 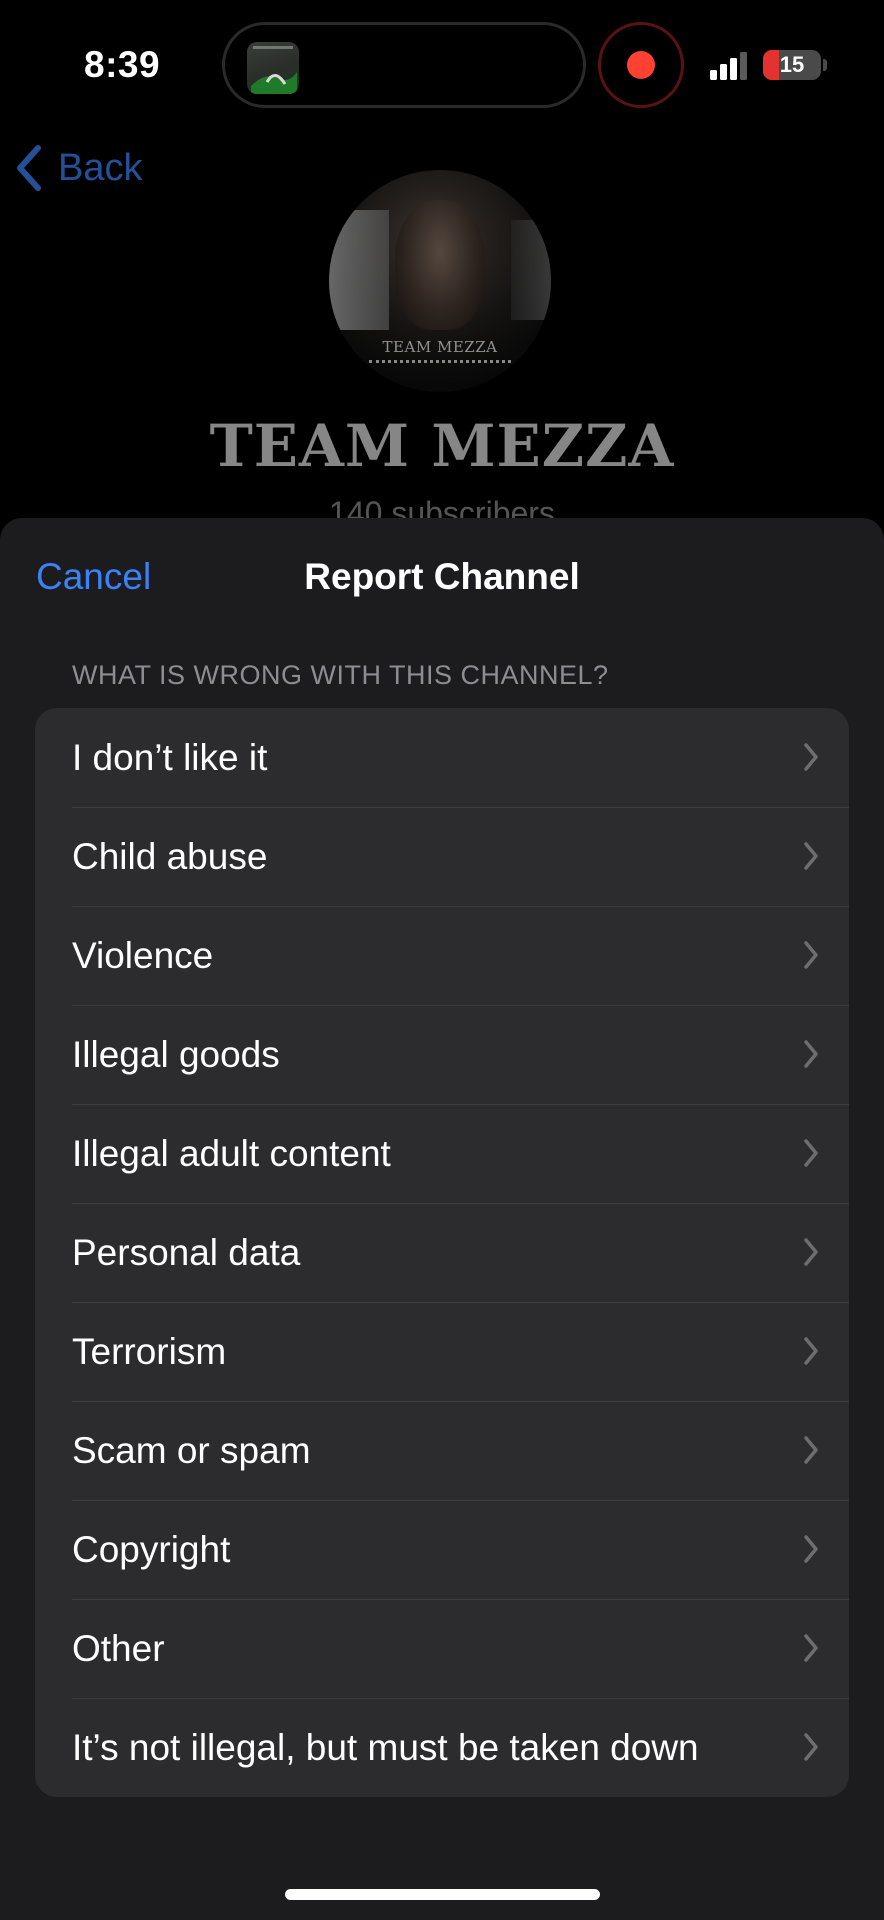 I want to click on report-reason-row: I don’t like it, so click(x=442, y=757).